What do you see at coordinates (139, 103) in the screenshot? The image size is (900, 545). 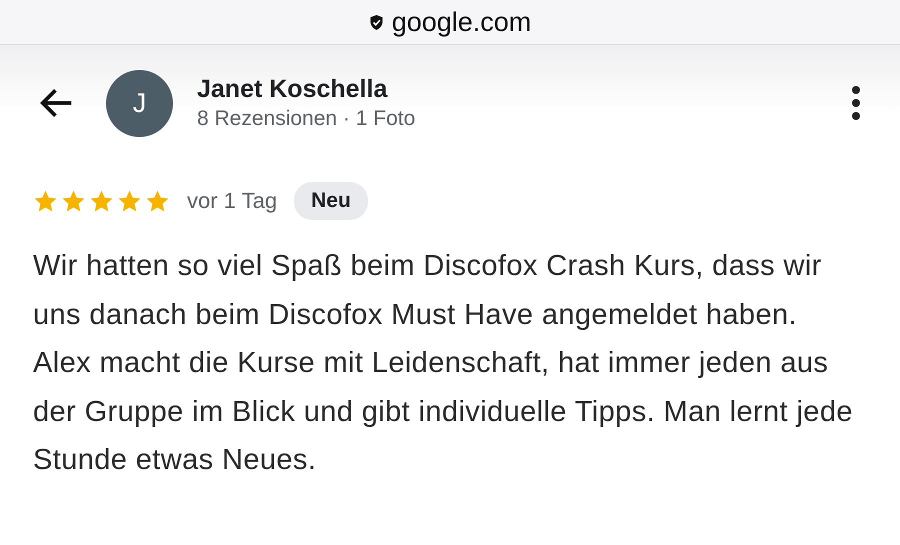 I see `avatar: J` at bounding box center [139, 103].